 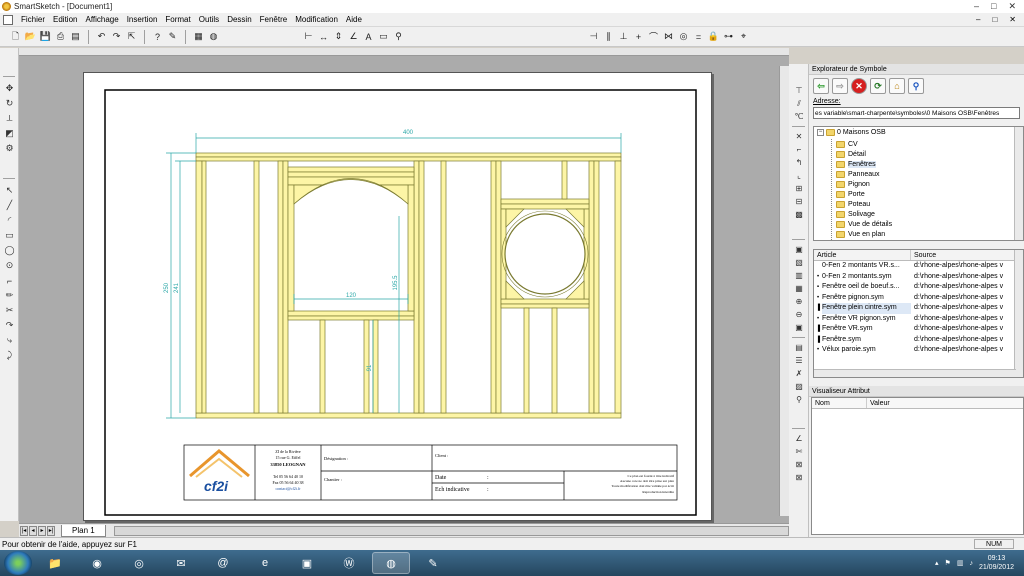 I want to click on doc-restore-button: □, so click(x=994, y=19).